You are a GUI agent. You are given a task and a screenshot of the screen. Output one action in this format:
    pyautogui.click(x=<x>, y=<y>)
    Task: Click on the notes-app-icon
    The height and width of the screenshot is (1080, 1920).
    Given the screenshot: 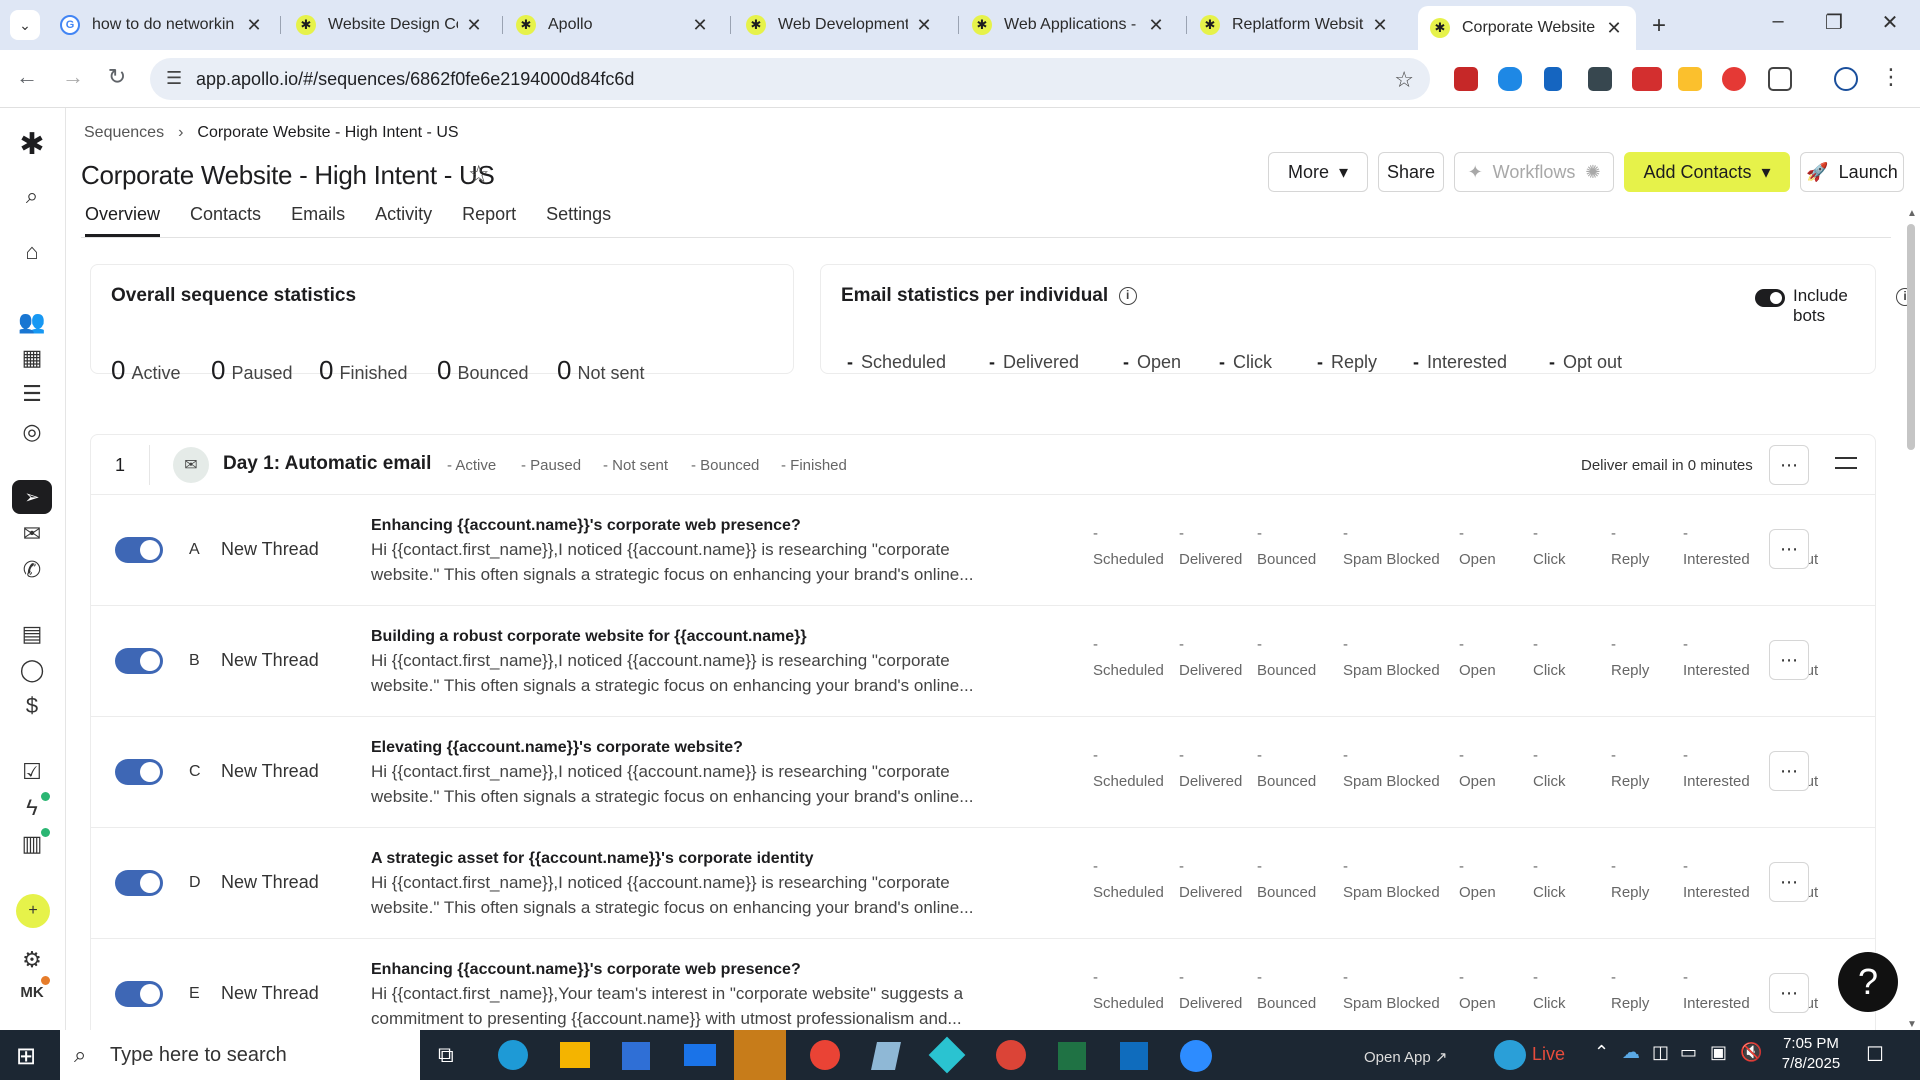 What is the action you would take?
    pyautogui.click(x=886, y=1056)
    